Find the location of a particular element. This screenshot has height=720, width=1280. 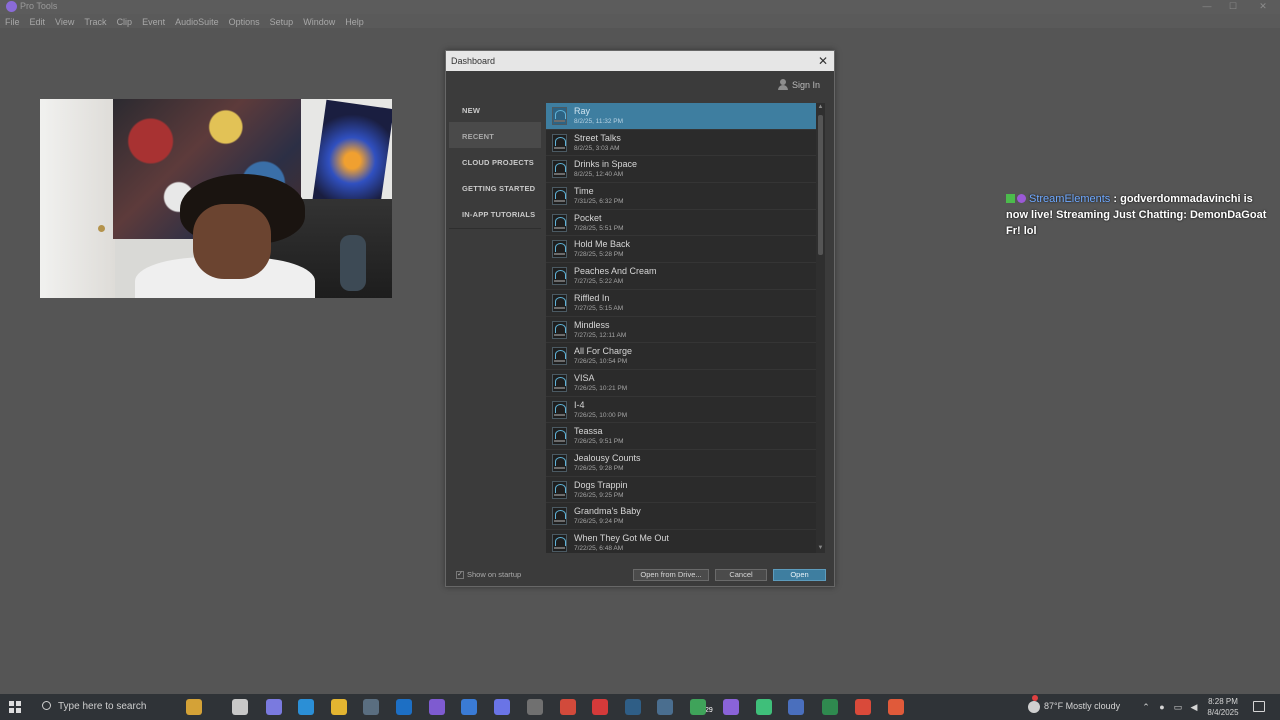

session-name: Time is located at coordinates (584, 191).